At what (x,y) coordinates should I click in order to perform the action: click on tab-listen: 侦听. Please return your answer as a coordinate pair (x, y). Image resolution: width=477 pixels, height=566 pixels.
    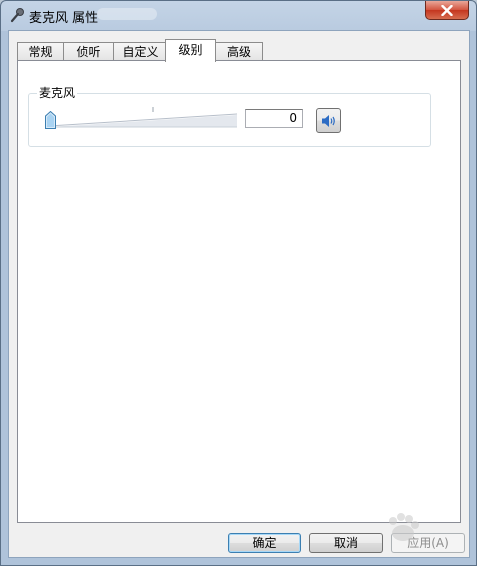
    Looking at the image, I should click on (88, 51).